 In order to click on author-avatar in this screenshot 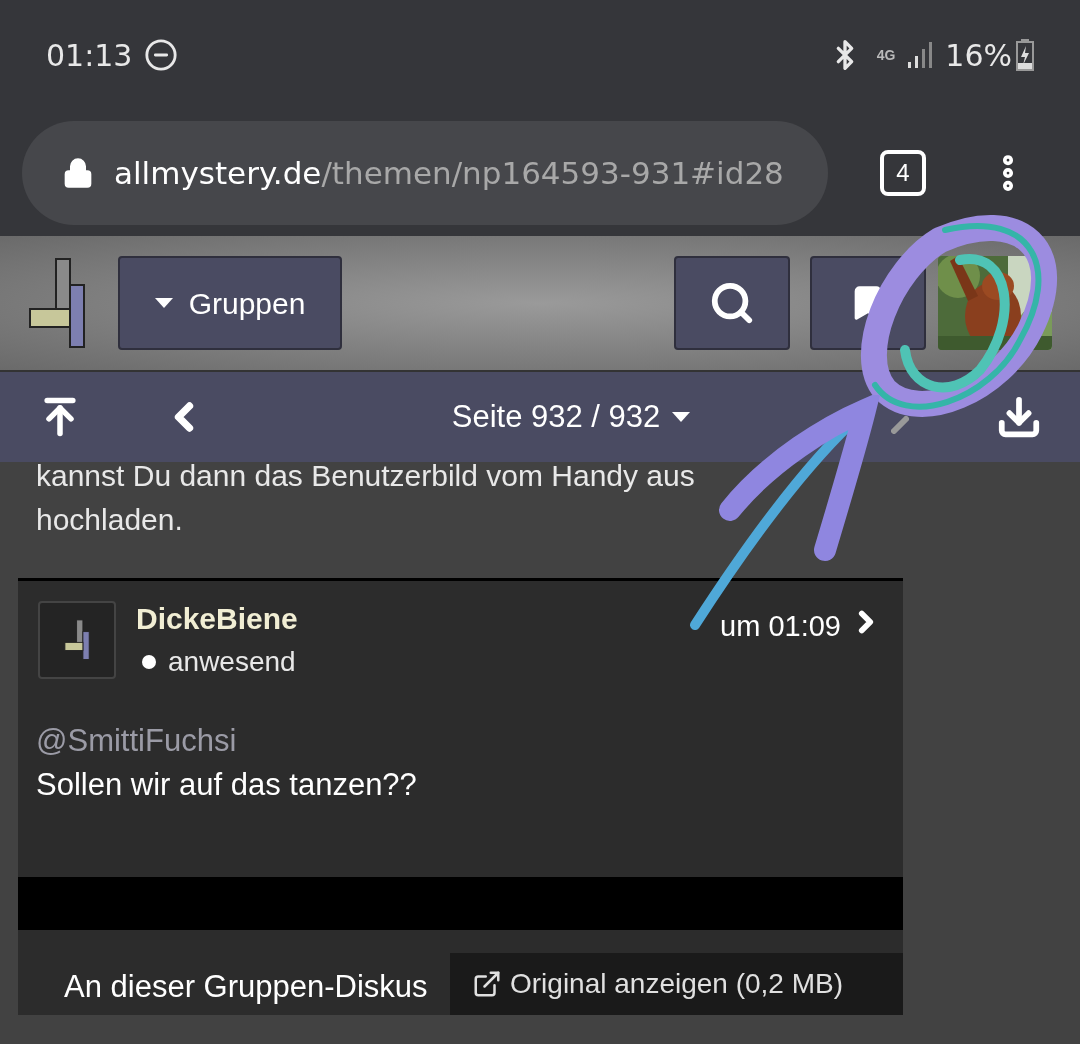, I will do `click(77, 640)`.